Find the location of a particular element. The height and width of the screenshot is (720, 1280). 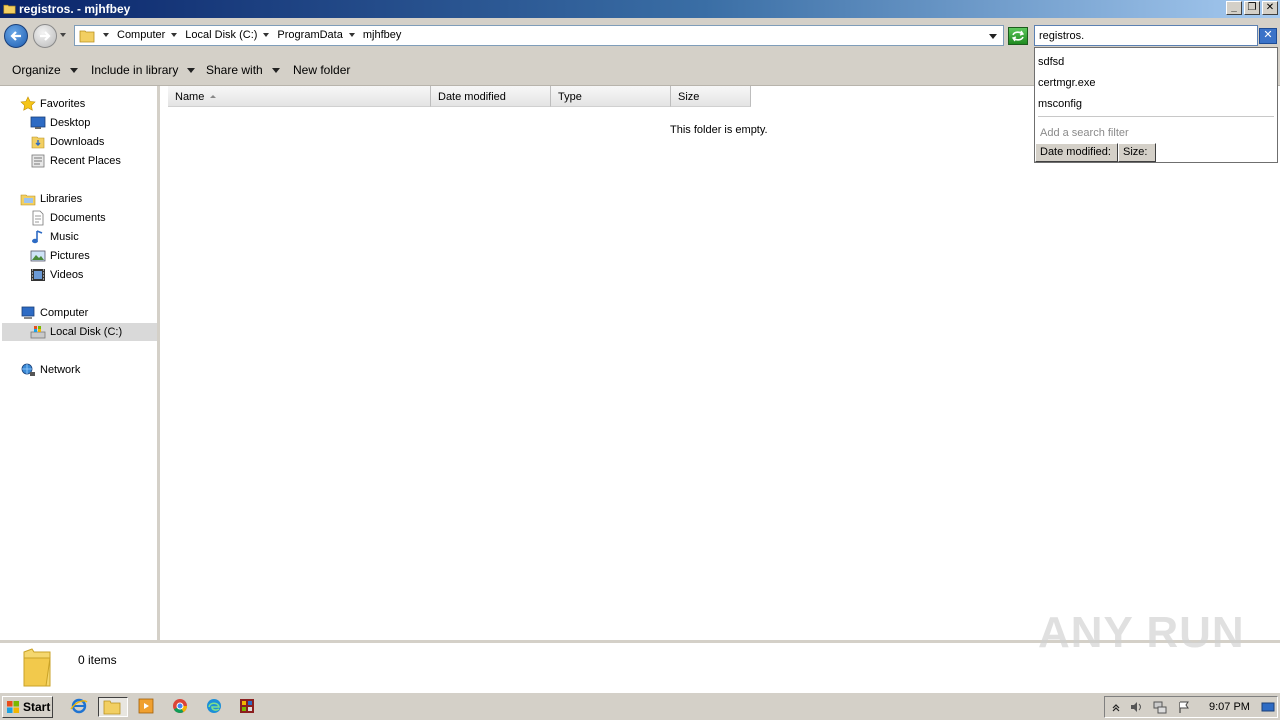

restore-button: ❐ is located at coordinates (1252, 8).